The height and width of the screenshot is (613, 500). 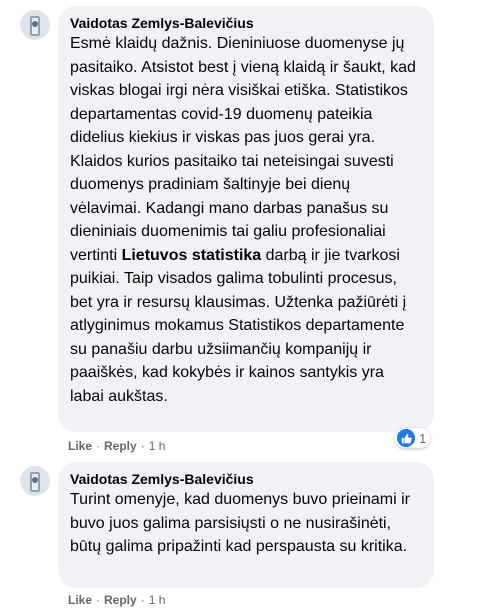 I want to click on reaction-count: 1, so click(x=423, y=438).